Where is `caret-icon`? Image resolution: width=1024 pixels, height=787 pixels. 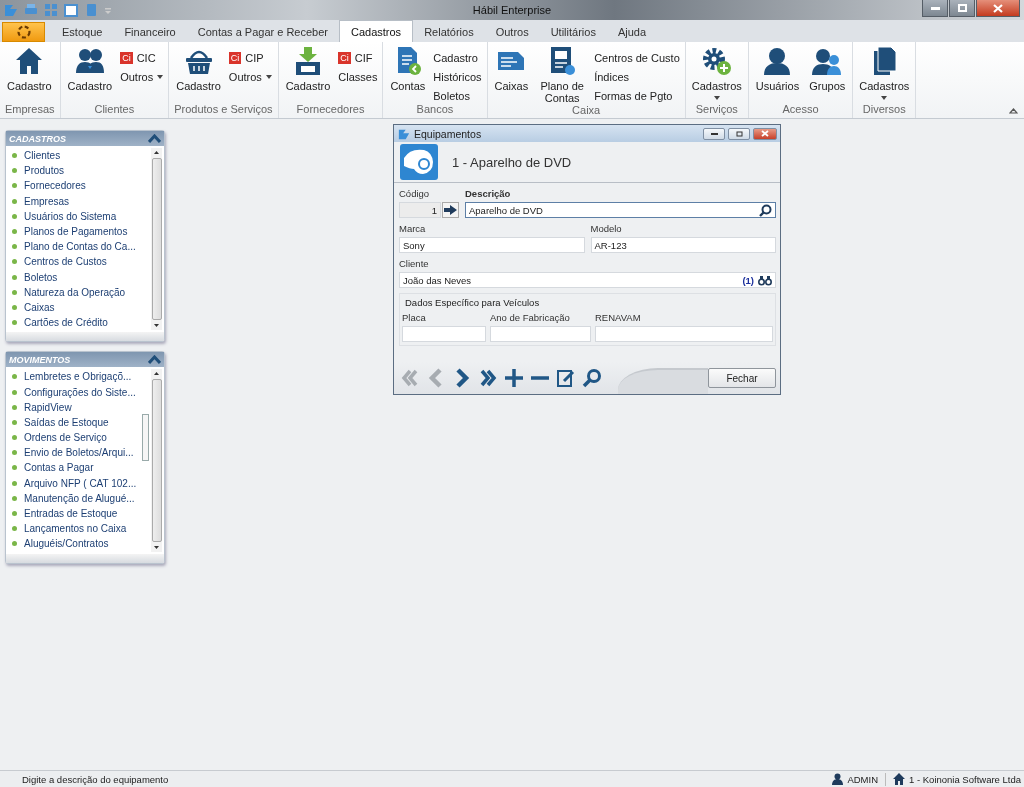 caret-icon is located at coordinates (716, 98).